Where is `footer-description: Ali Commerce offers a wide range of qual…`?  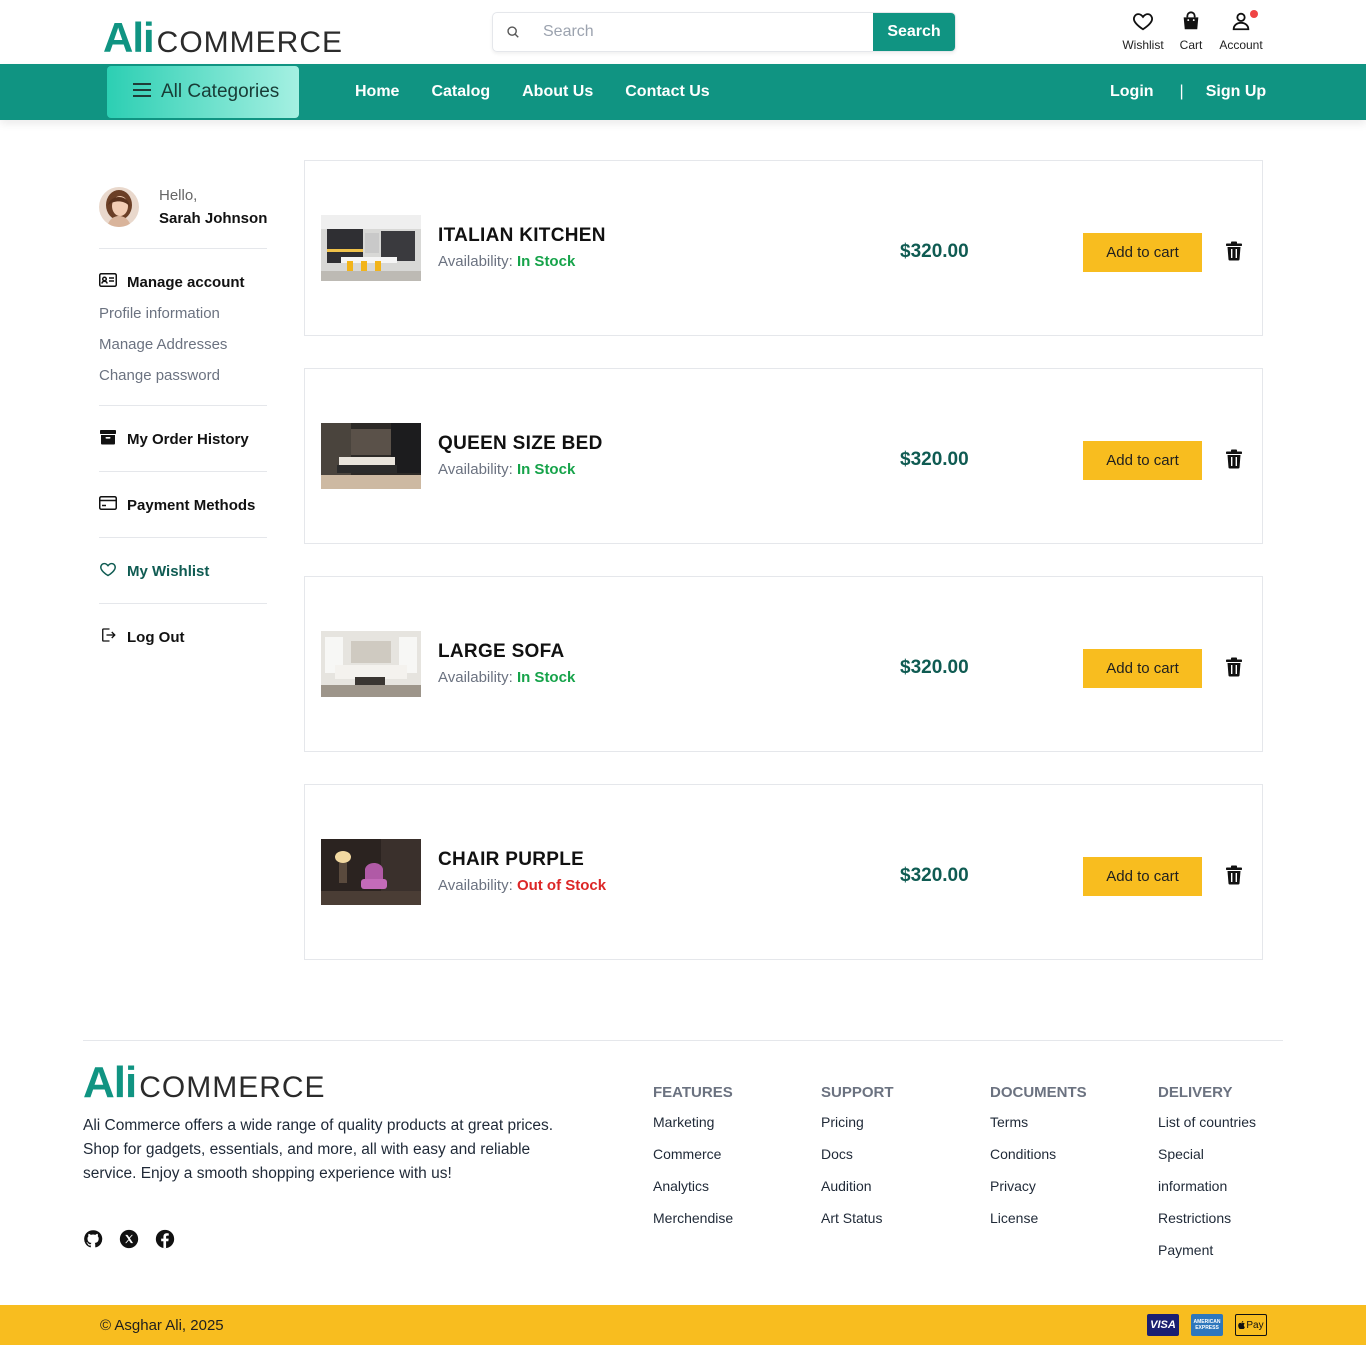
footer-description: Ali Commerce offers a wide range of qual… is located at coordinates (318, 1149).